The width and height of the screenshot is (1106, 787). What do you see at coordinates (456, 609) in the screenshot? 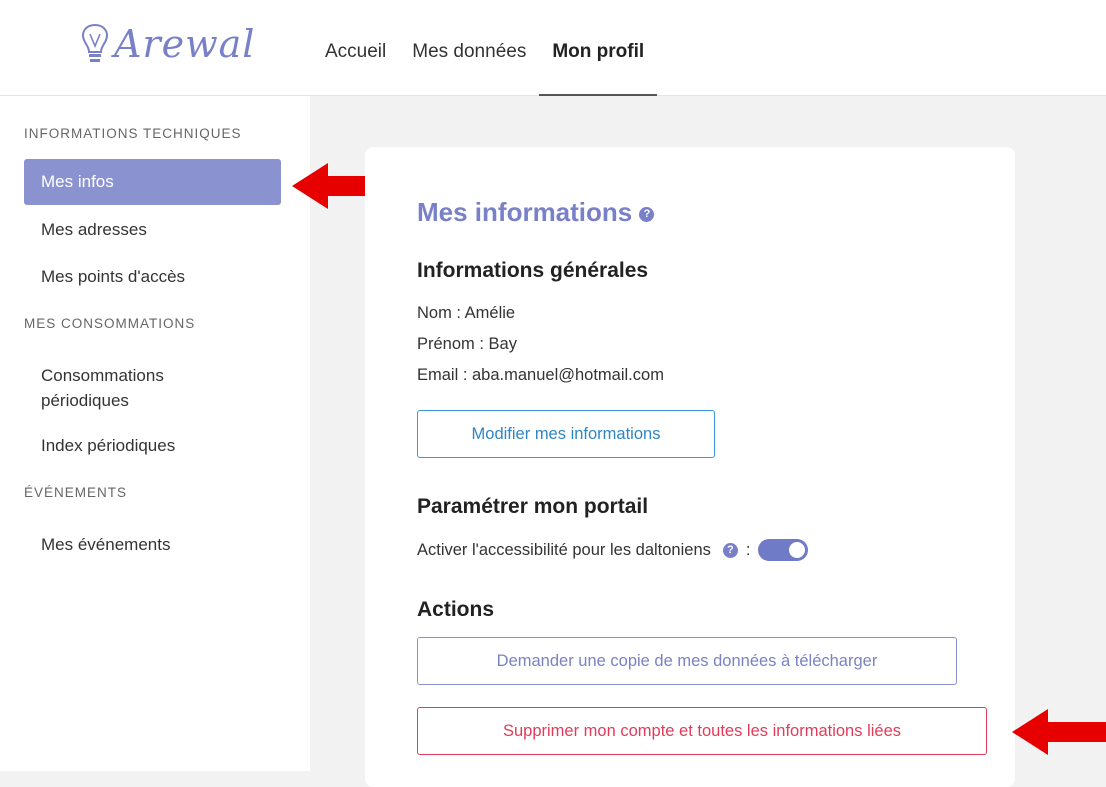
I see `actions-heading: Actions` at bounding box center [456, 609].